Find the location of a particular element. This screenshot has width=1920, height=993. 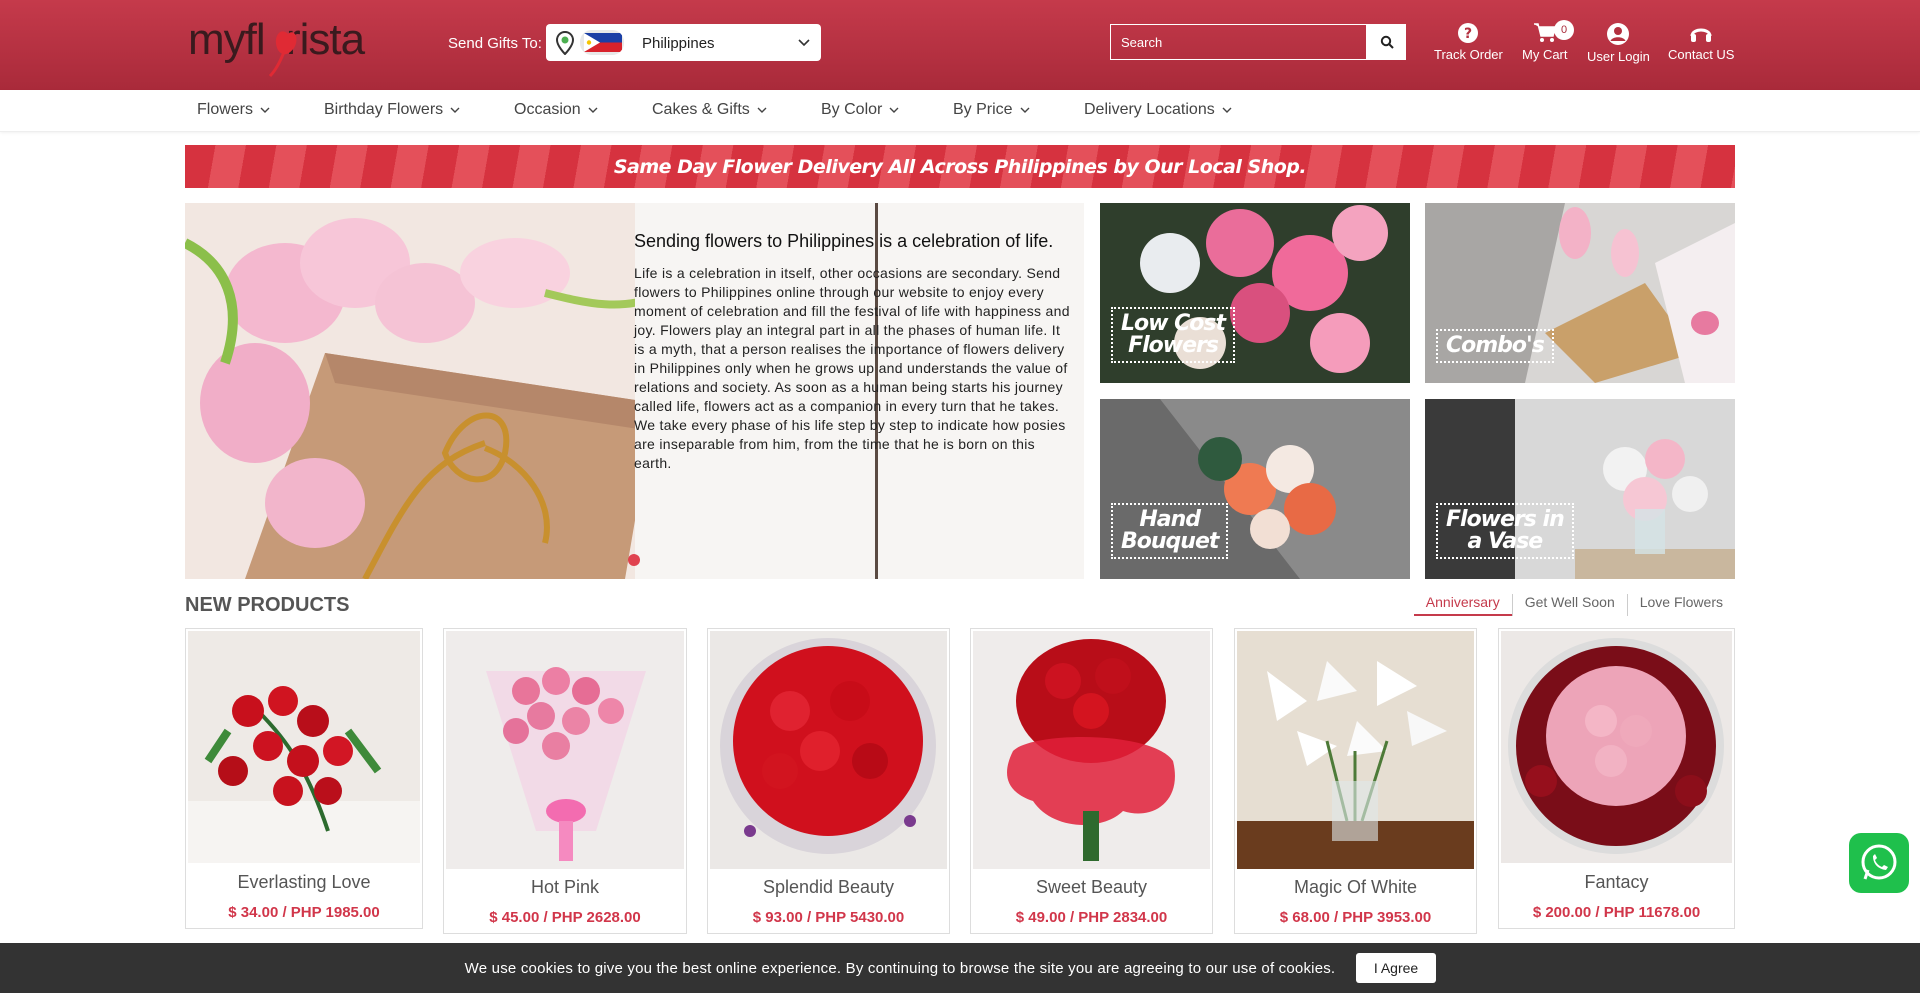

send-gifts-label: Send Gifts To: is located at coordinates (495, 43).